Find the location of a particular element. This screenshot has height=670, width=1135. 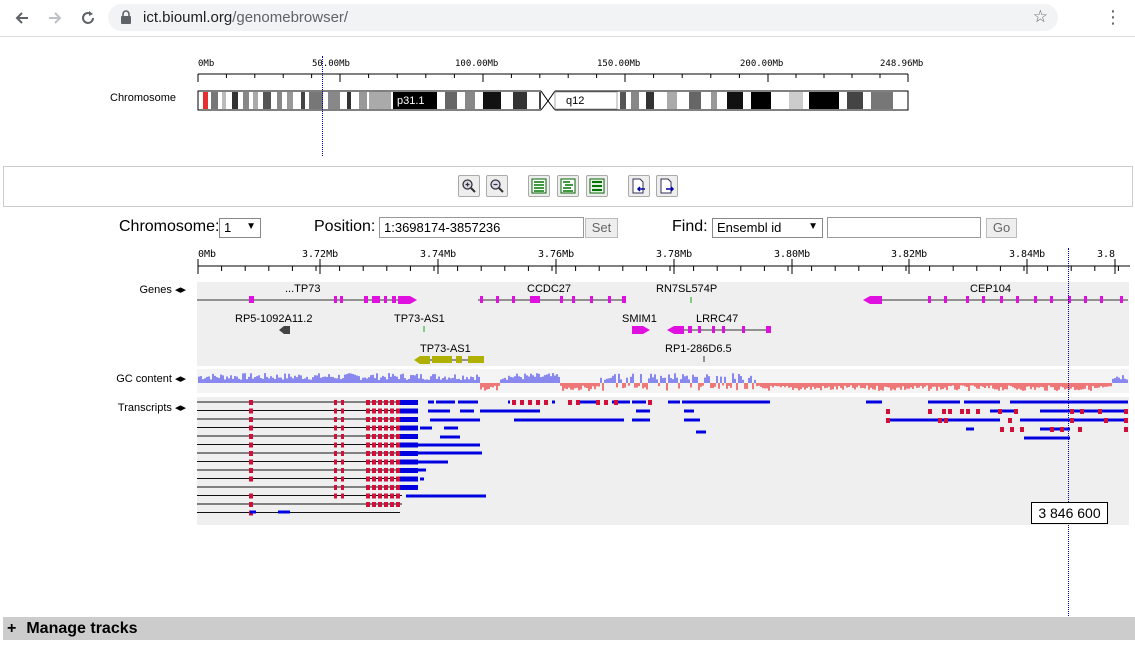

track-view-1-icon is located at coordinates (539, 186).